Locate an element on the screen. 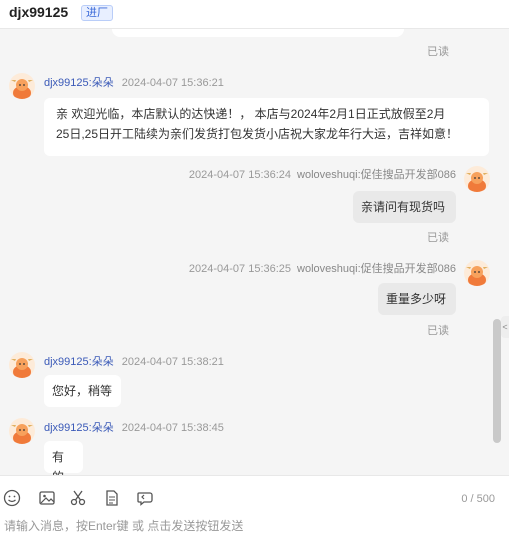  message-text: 亲请问有现货吗 is located at coordinates (403, 207).